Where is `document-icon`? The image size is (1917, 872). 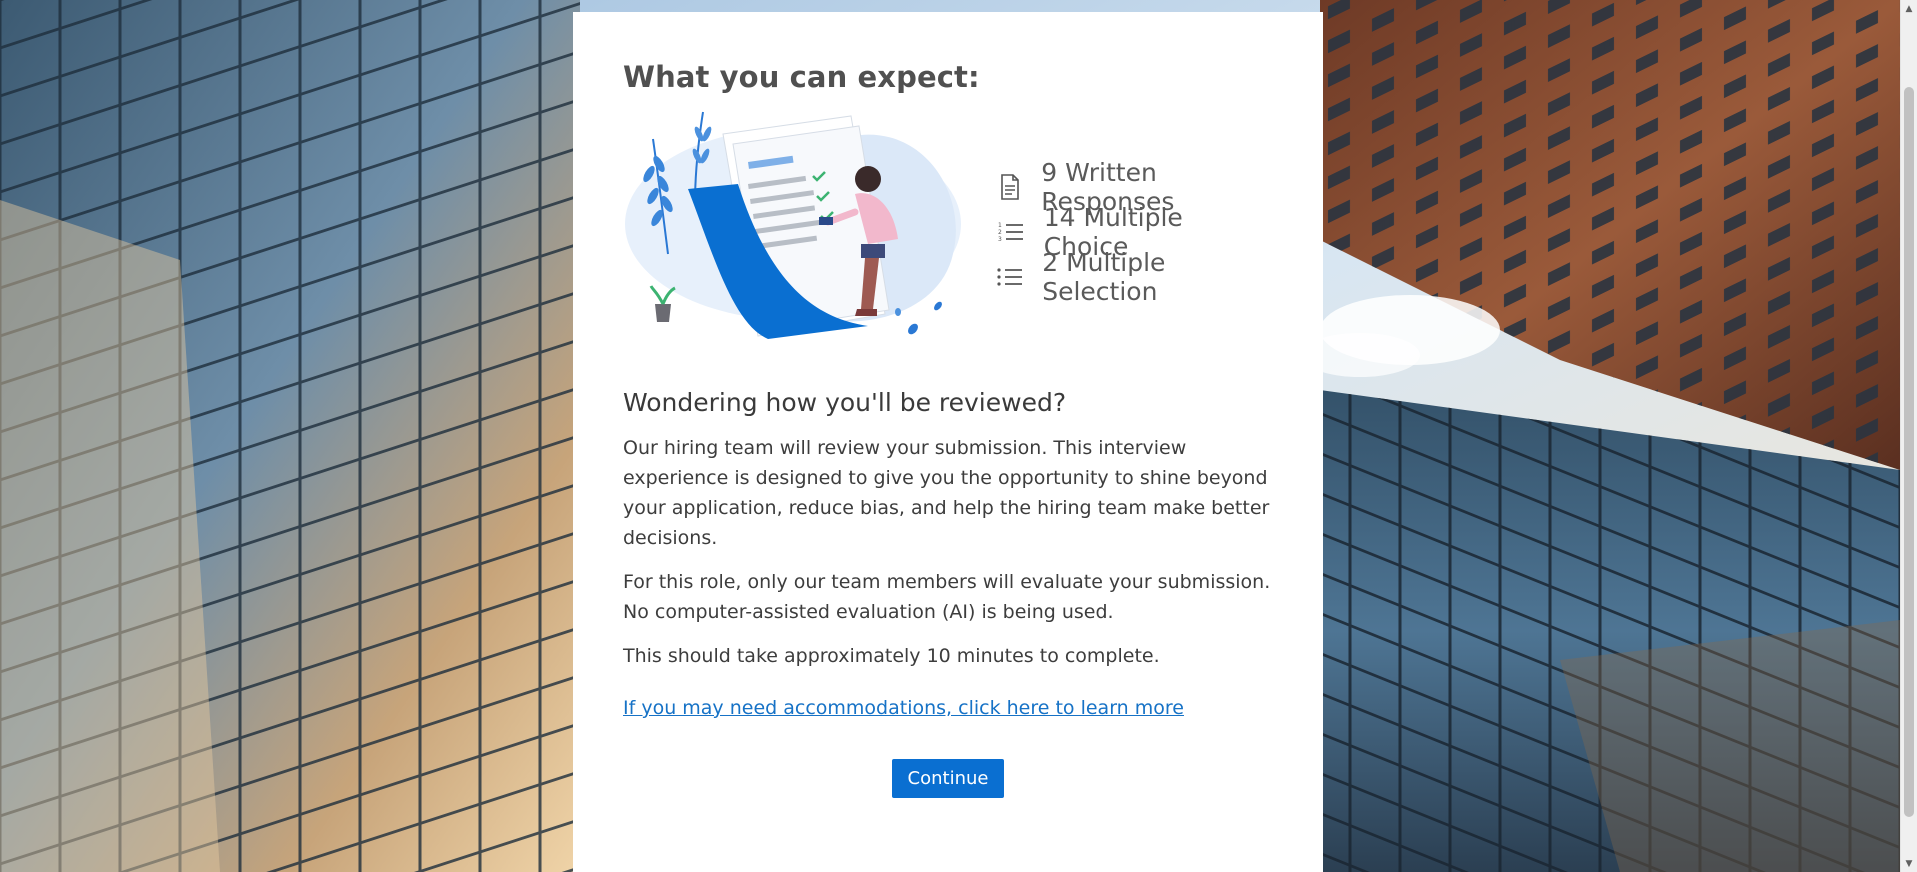
document-icon is located at coordinates (1009, 187).